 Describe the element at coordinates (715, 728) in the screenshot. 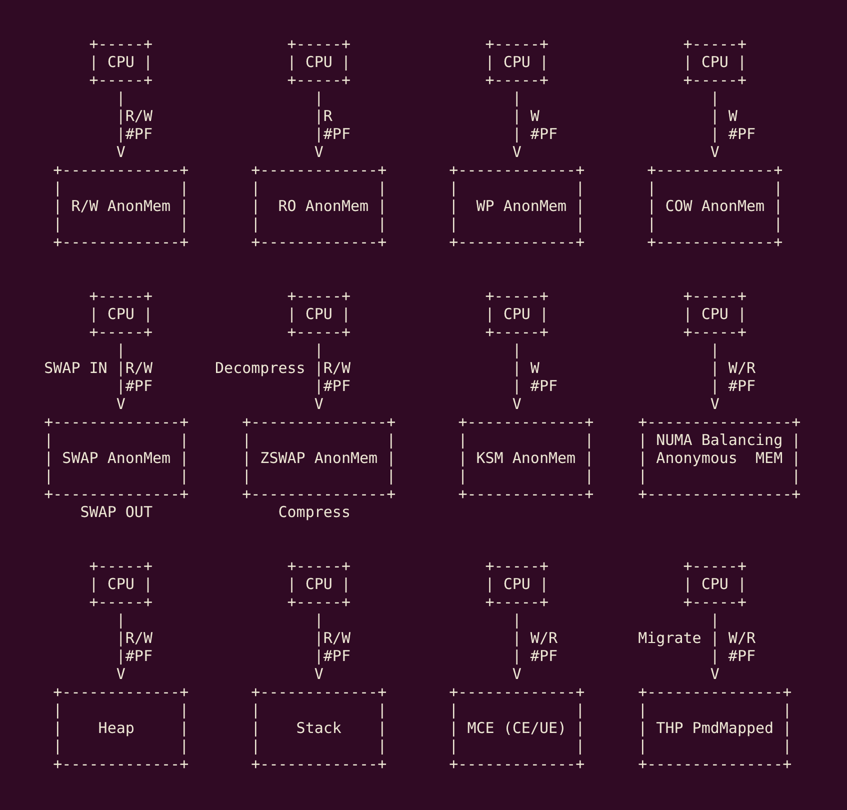

I see `ascii-art-line: | THP PmdMapped |` at that location.